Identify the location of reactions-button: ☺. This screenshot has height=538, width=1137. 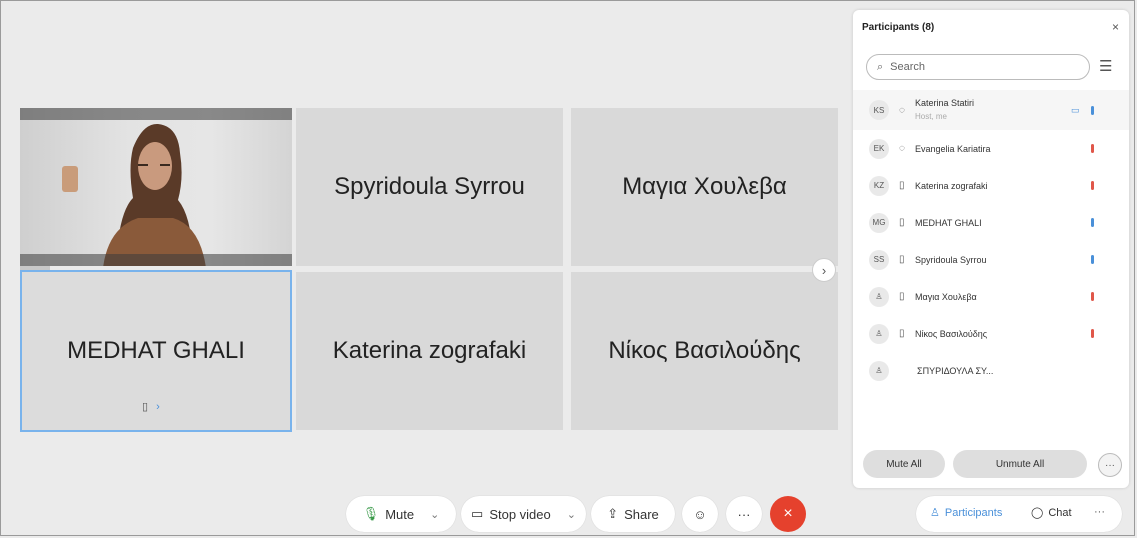
(700, 514).